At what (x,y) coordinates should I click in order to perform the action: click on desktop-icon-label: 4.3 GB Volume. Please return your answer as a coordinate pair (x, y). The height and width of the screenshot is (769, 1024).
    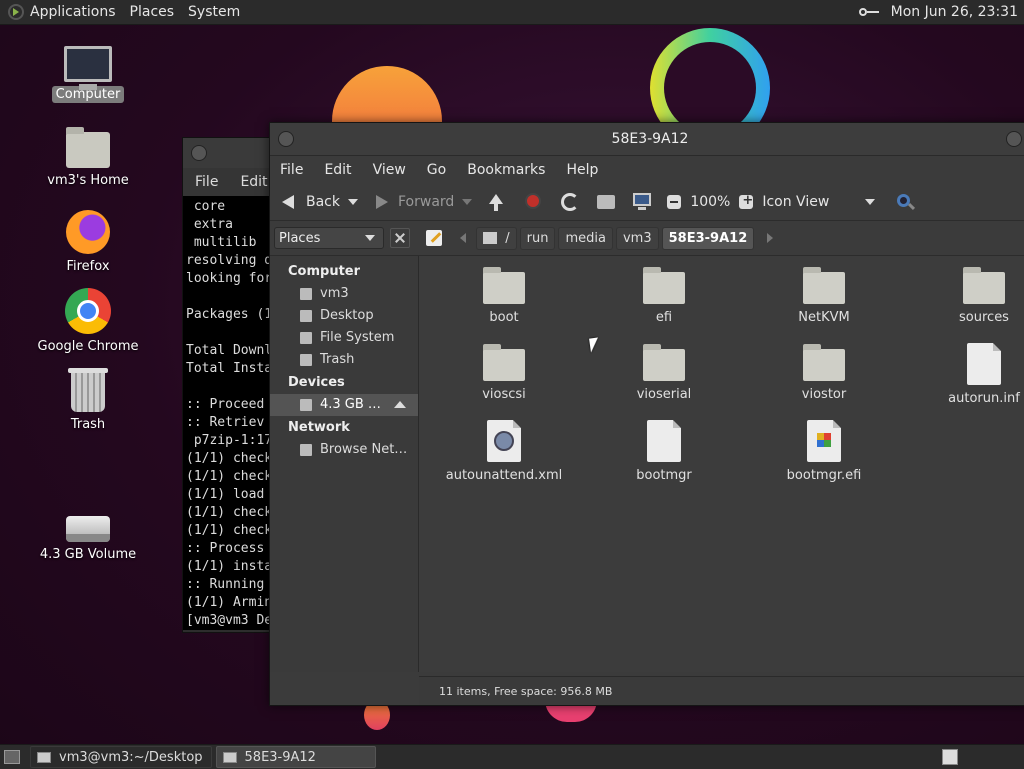
    Looking at the image, I should click on (88, 554).